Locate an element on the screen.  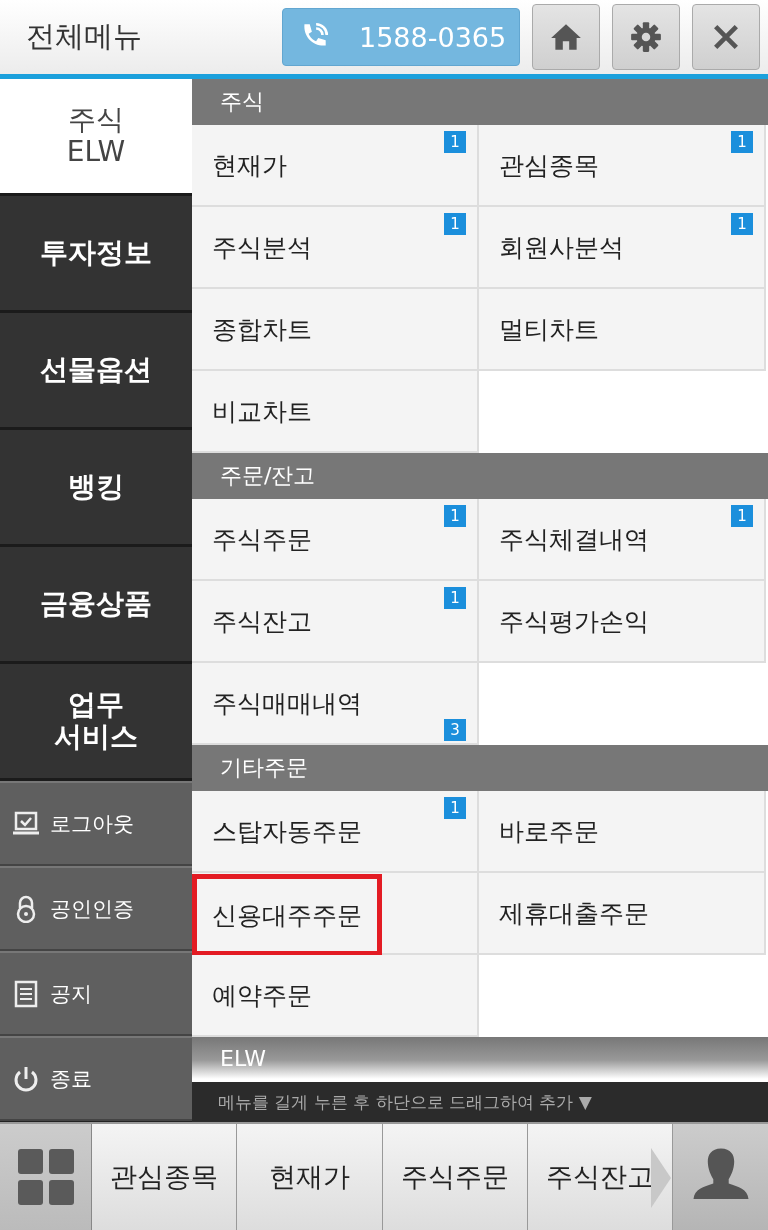
chevron-icon is located at coordinates (661, 1178).